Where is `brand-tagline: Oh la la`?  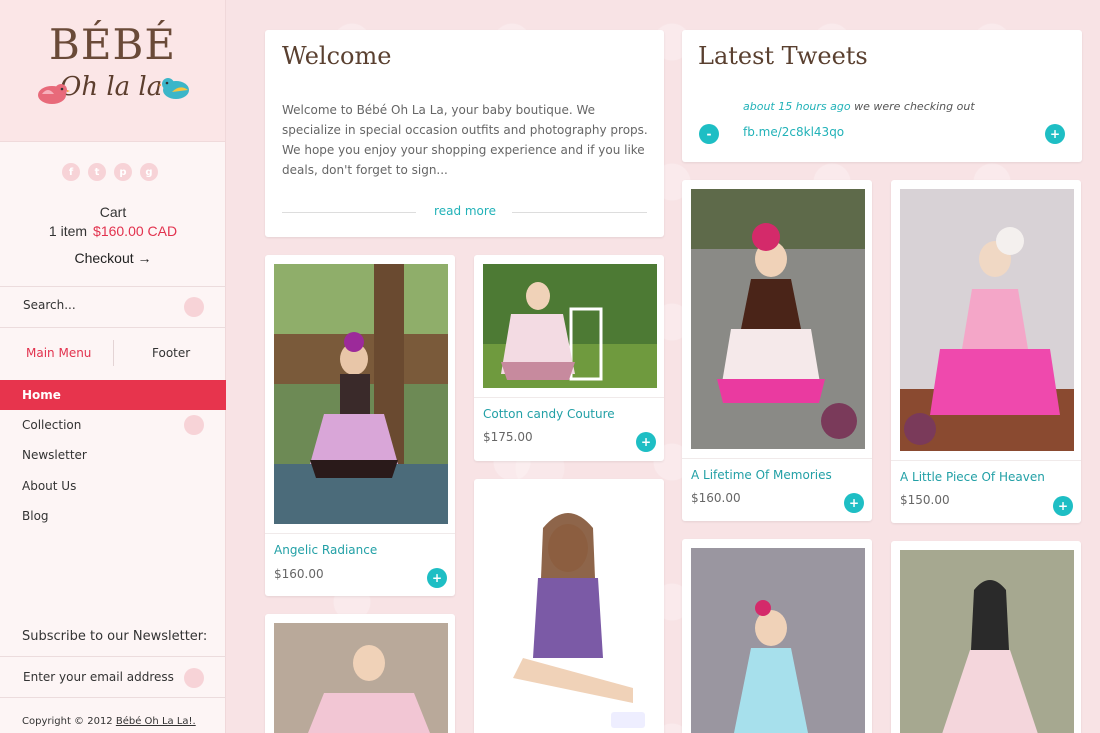 brand-tagline: Oh la la is located at coordinates (111, 87).